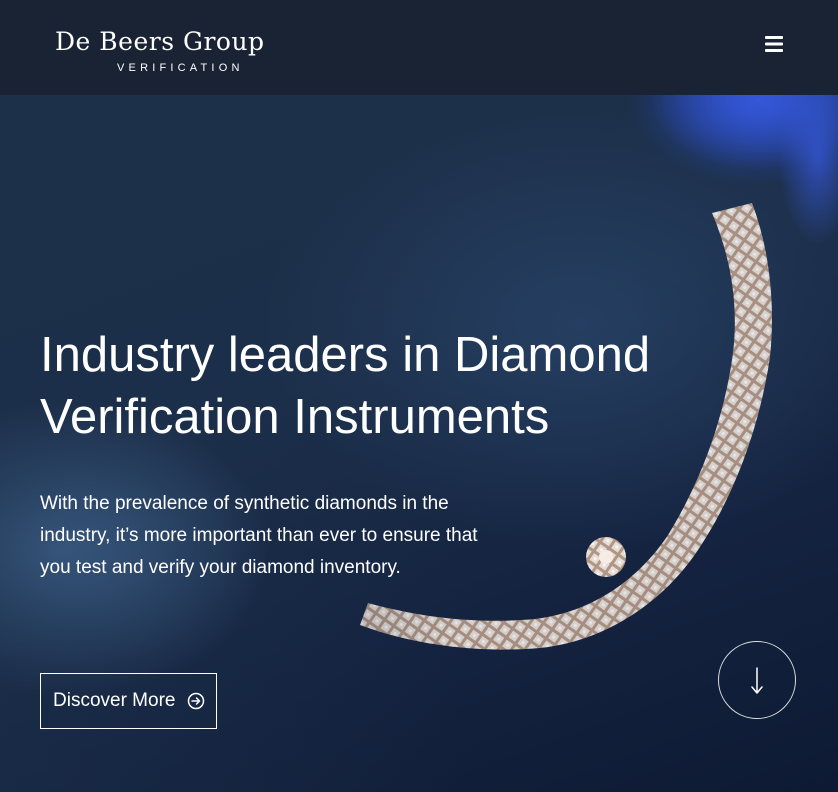 This screenshot has width=838, height=792. What do you see at coordinates (114, 700) in the screenshot?
I see `discover-more-label: Discover More` at bounding box center [114, 700].